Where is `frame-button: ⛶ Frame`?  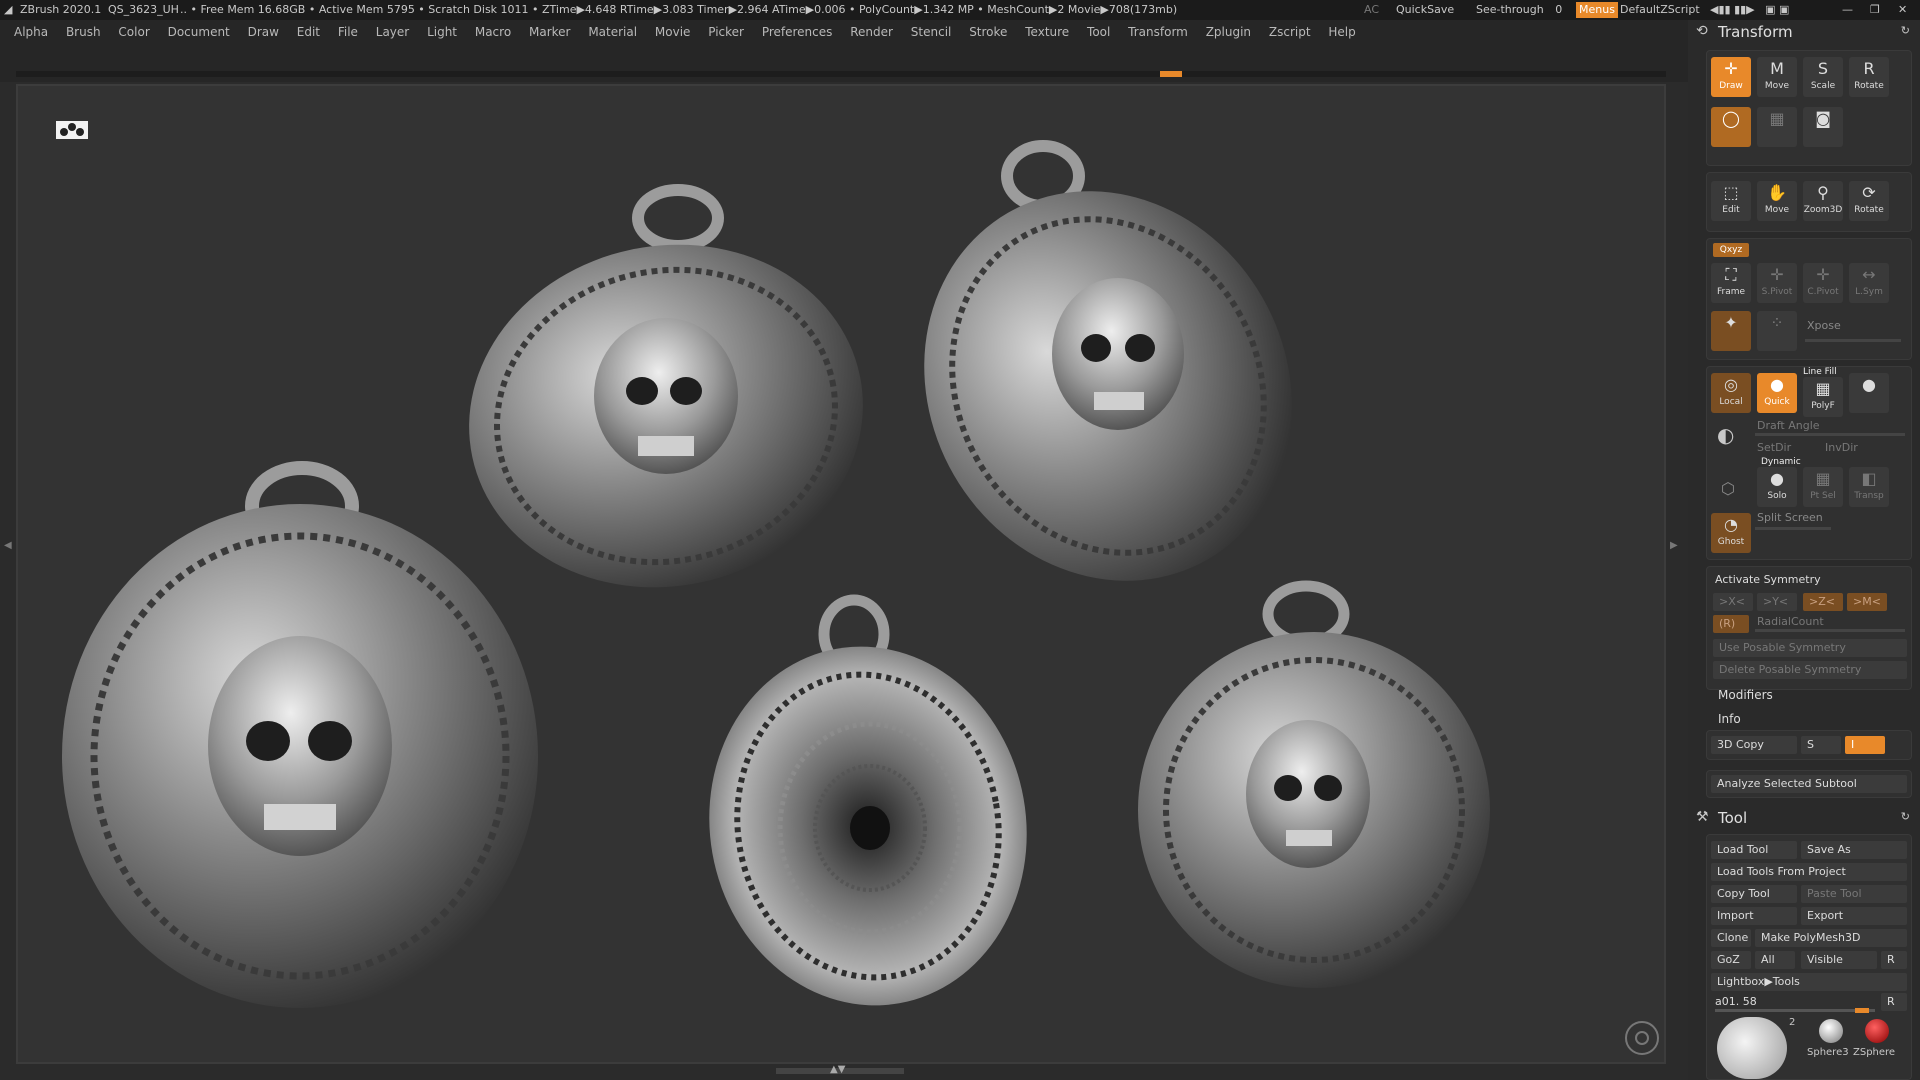 frame-button: ⛶ Frame is located at coordinates (1731, 283).